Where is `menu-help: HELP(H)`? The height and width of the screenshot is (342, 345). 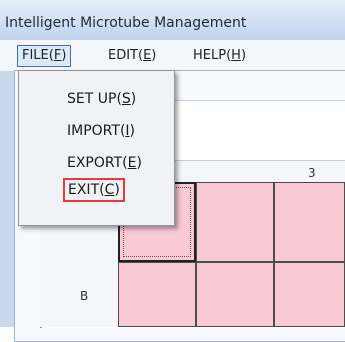
menu-help: HELP(H) is located at coordinates (219, 56).